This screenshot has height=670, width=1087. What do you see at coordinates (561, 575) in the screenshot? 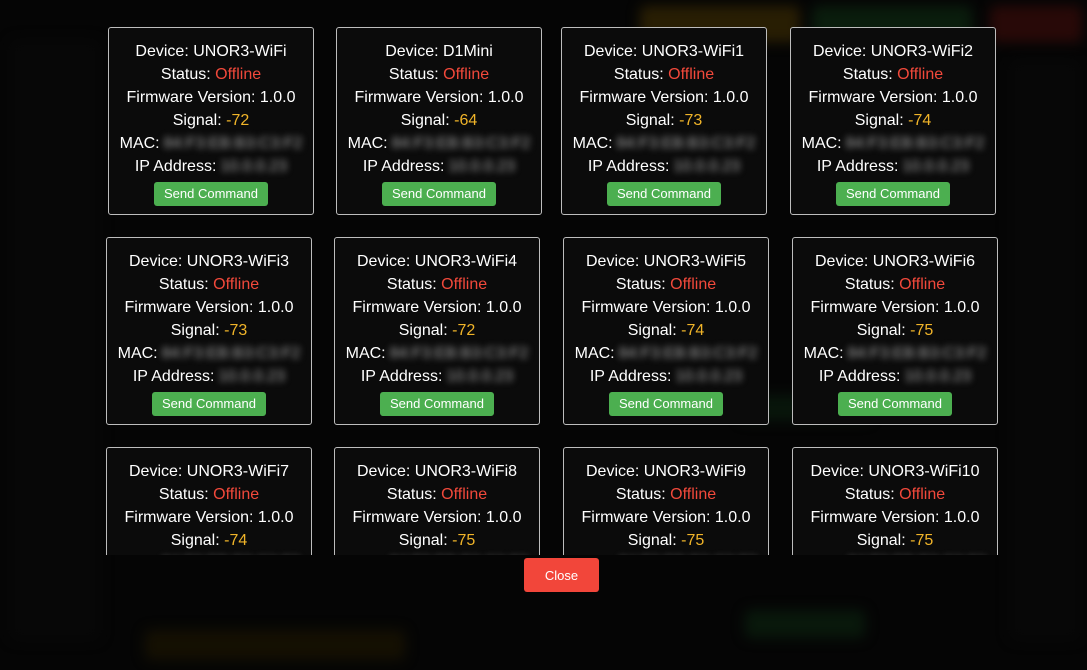
I see `close-button: Close` at bounding box center [561, 575].